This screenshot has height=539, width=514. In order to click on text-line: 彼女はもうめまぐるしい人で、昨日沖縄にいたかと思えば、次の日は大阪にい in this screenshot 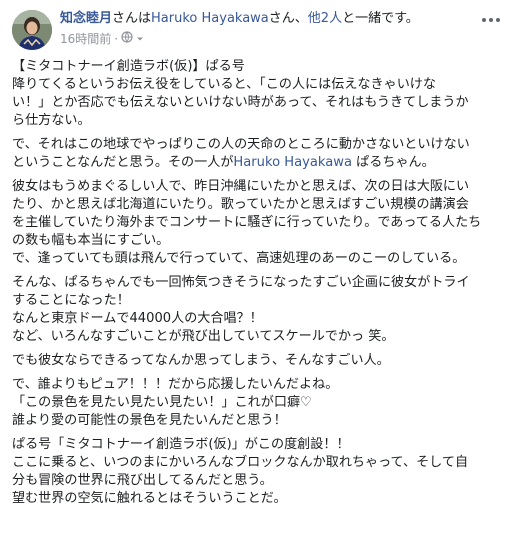, I will do `click(241, 186)`.